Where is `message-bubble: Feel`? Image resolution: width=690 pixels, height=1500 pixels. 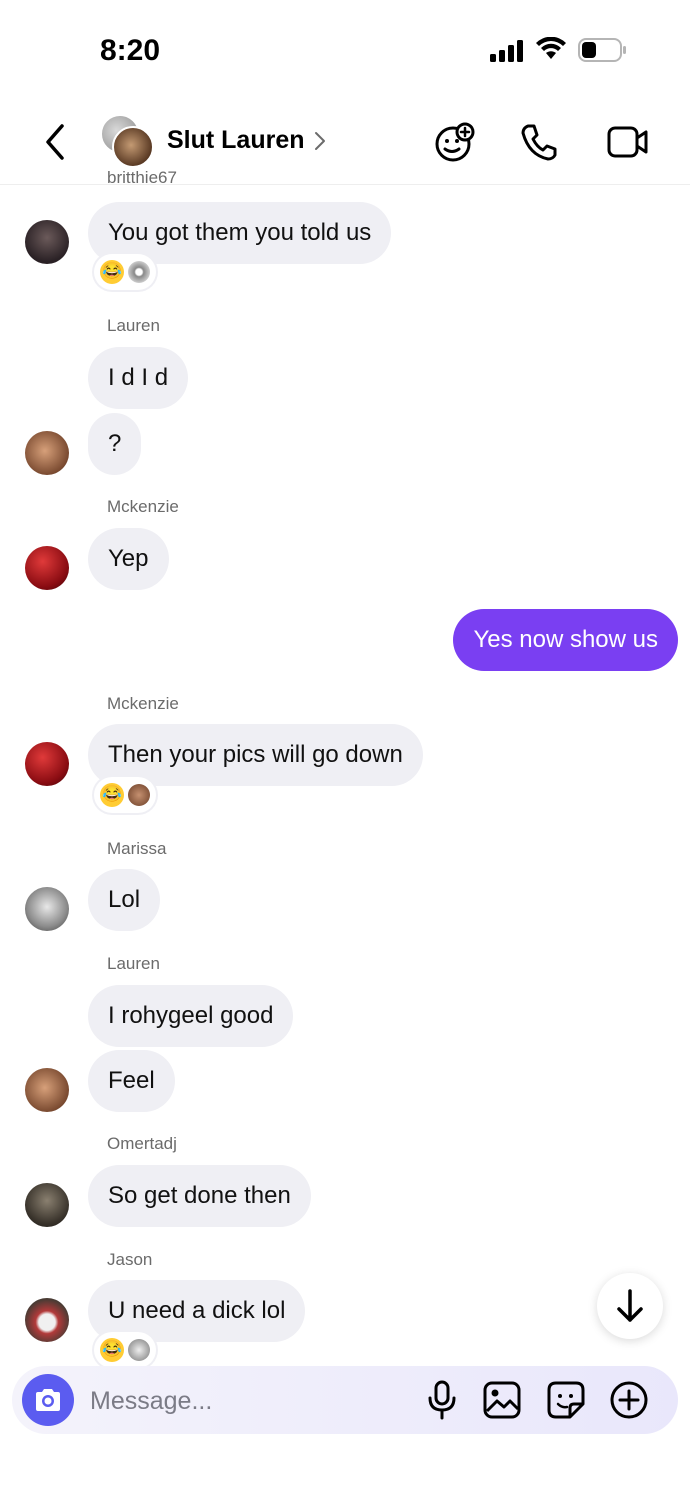
message-bubble: Feel is located at coordinates (131, 1081).